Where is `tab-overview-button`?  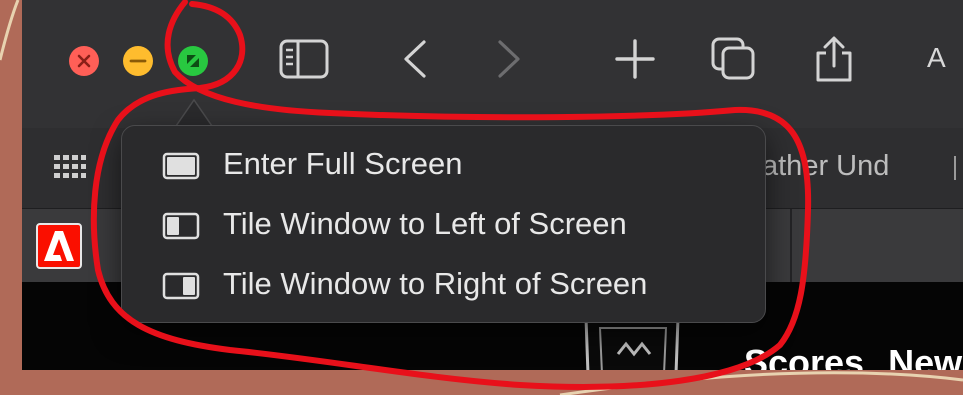
tab-overview-button is located at coordinates (734, 59).